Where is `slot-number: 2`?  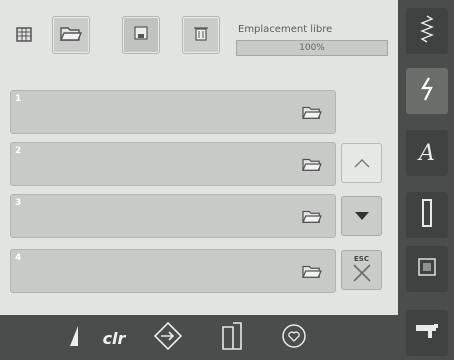
slot-number: 2 is located at coordinates (18, 151).